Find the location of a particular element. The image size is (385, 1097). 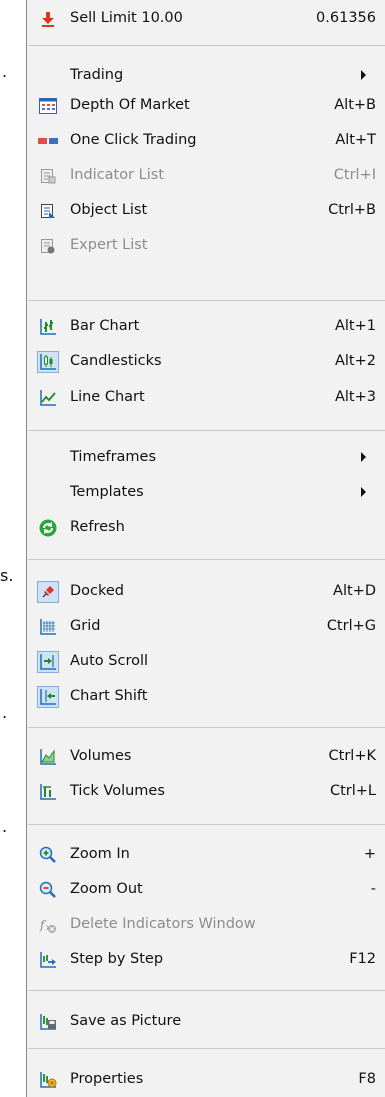

menu-item-shortcut: Alt+D is located at coordinates (354, 591).